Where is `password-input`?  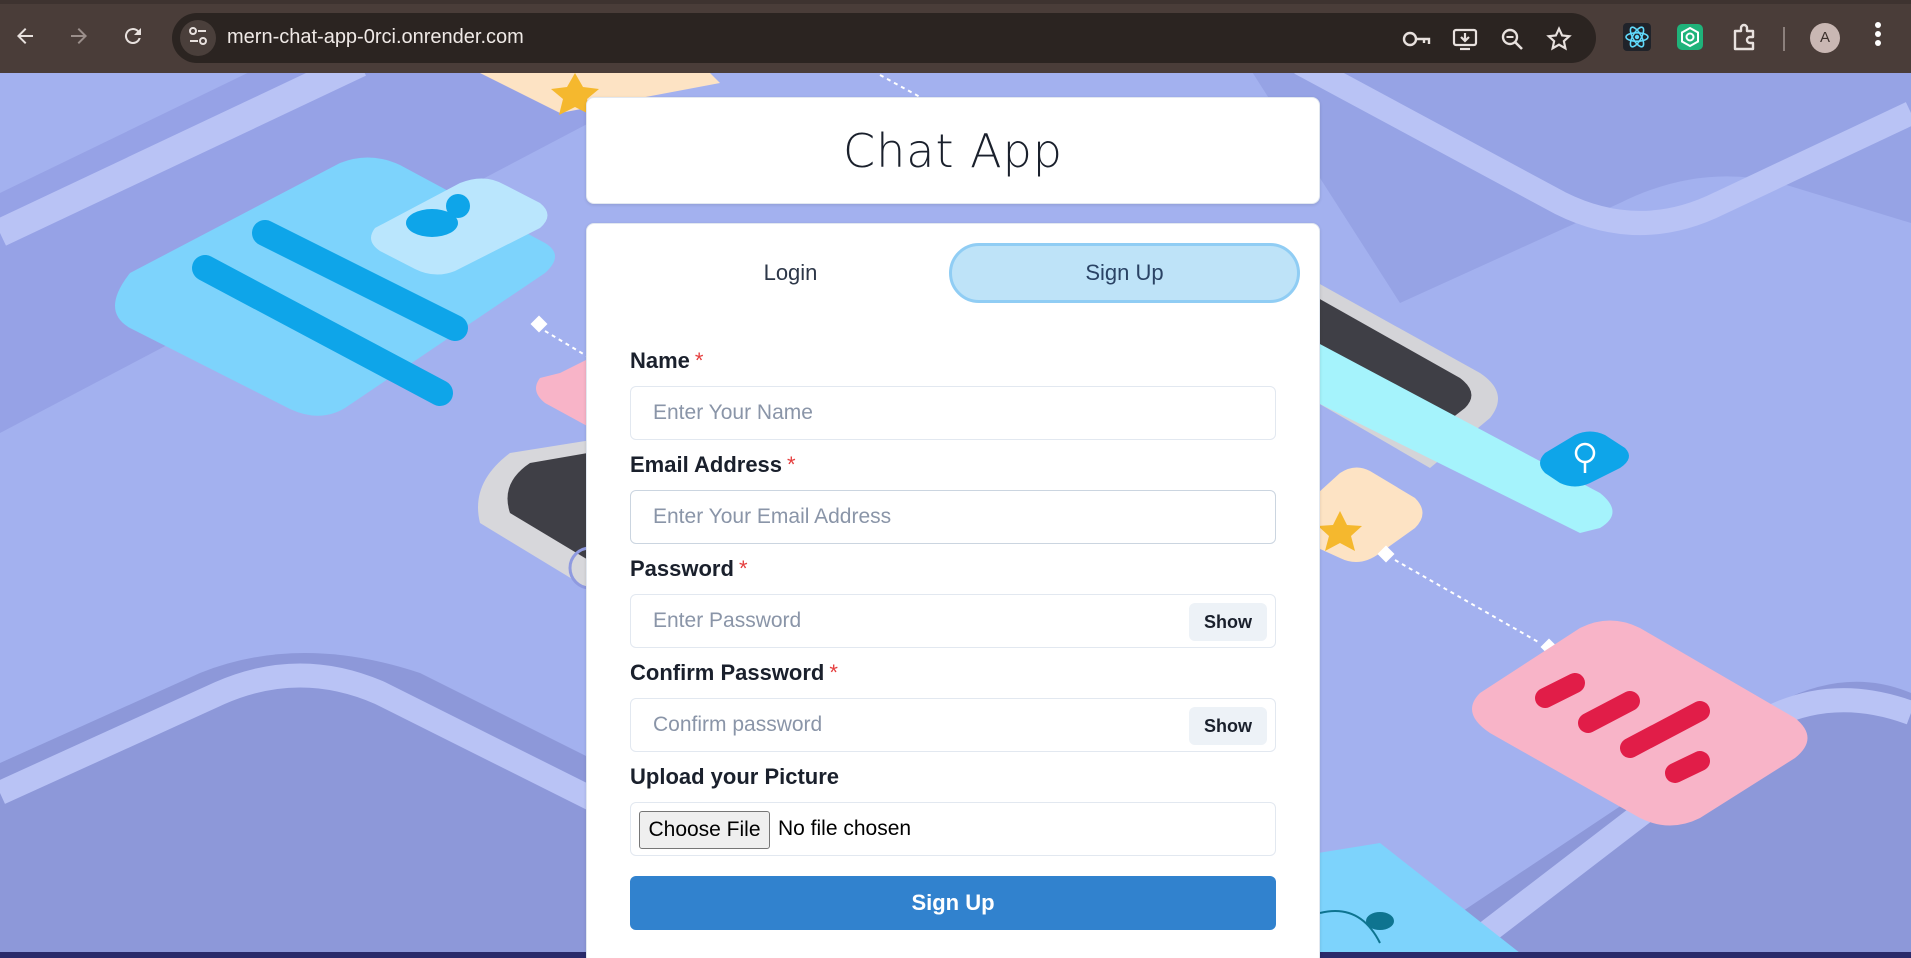
password-input is located at coordinates (953, 621).